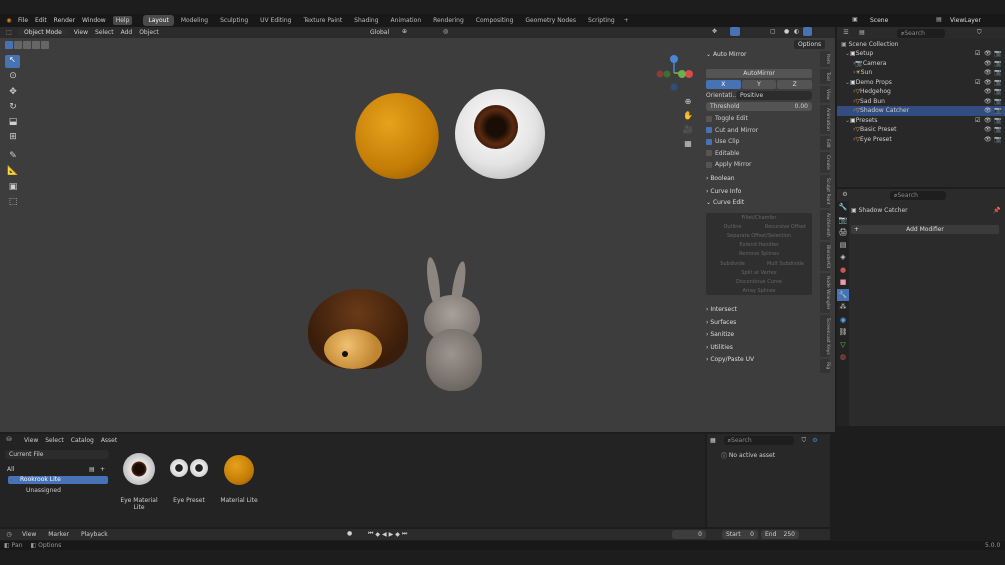 Image resolution: width=1005 pixels, height=565 pixels. What do you see at coordinates (9, 21) in the screenshot?
I see `blender-logo-icon: ◉` at bounding box center [9, 21].